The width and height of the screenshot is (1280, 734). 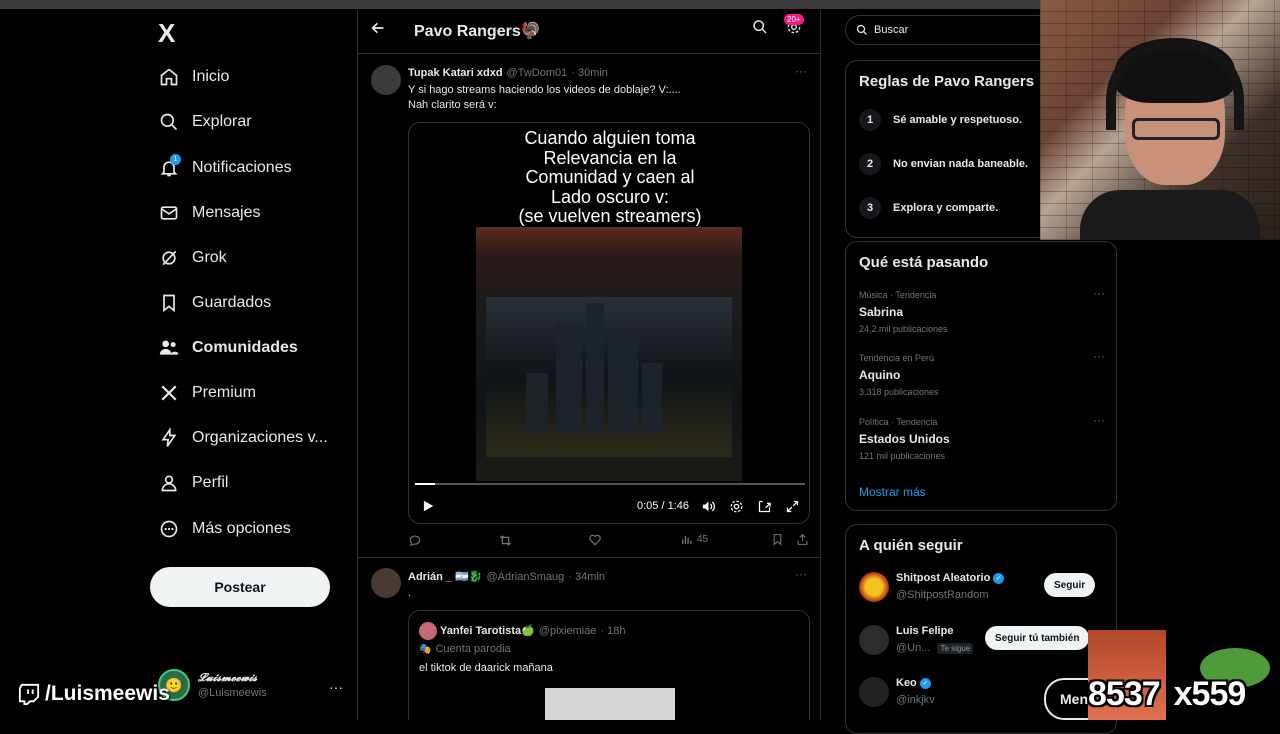 What do you see at coordinates (246, 168) in the screenshot?
I see `nav-notifications: 1 Notificaciones` at bounding box center [246, 168].